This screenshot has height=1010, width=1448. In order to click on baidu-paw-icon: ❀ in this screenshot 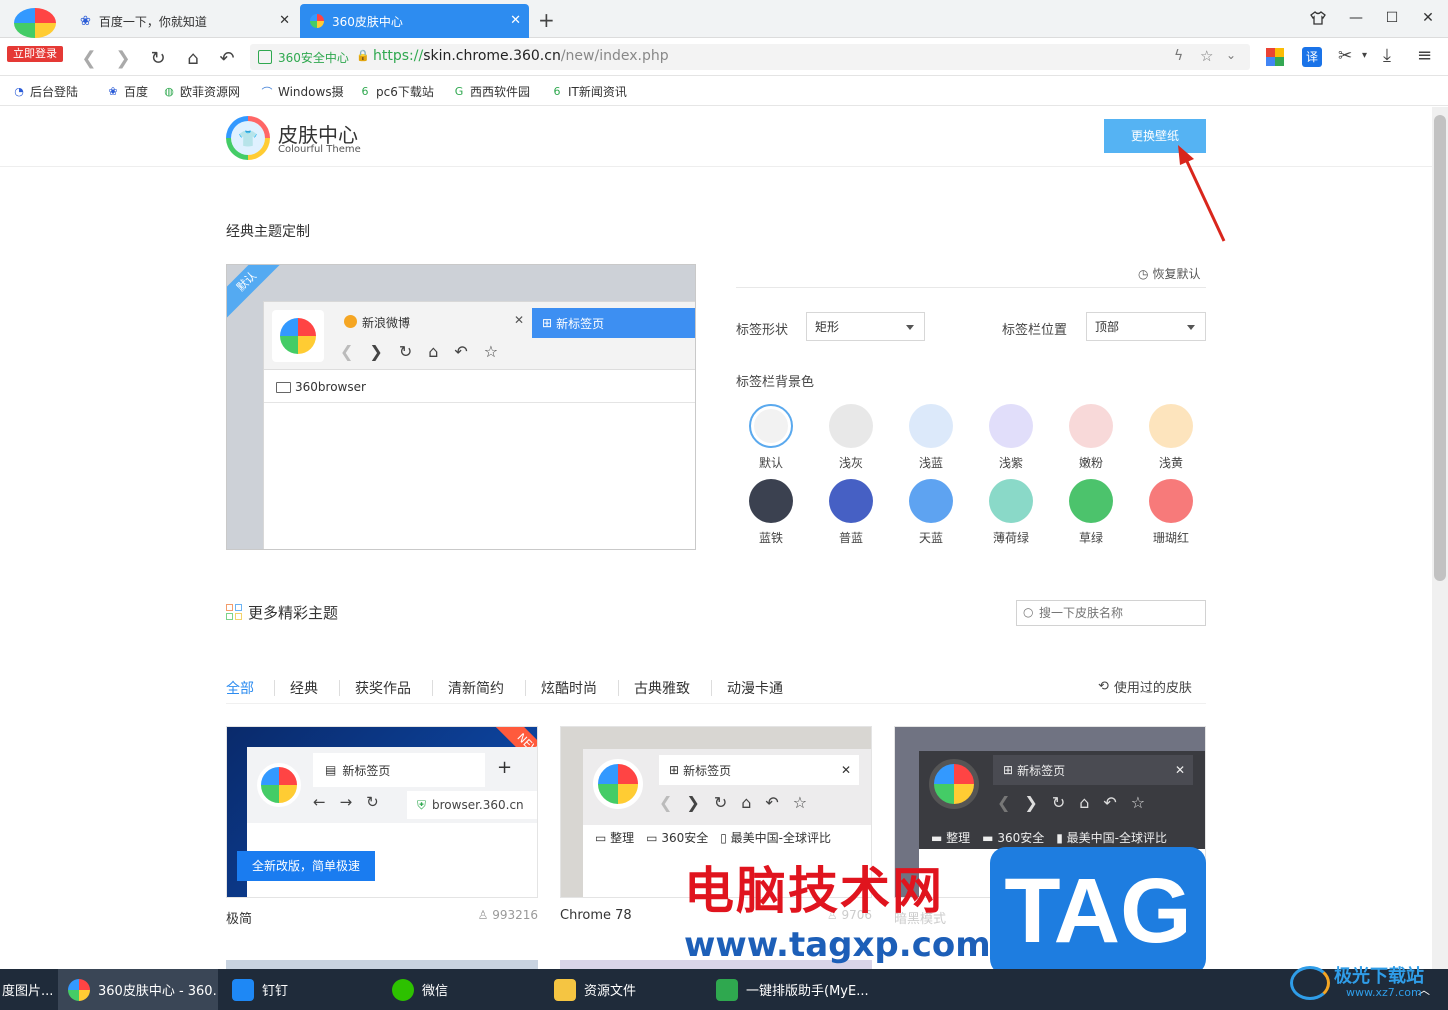, I will do `click(113, 91)`.